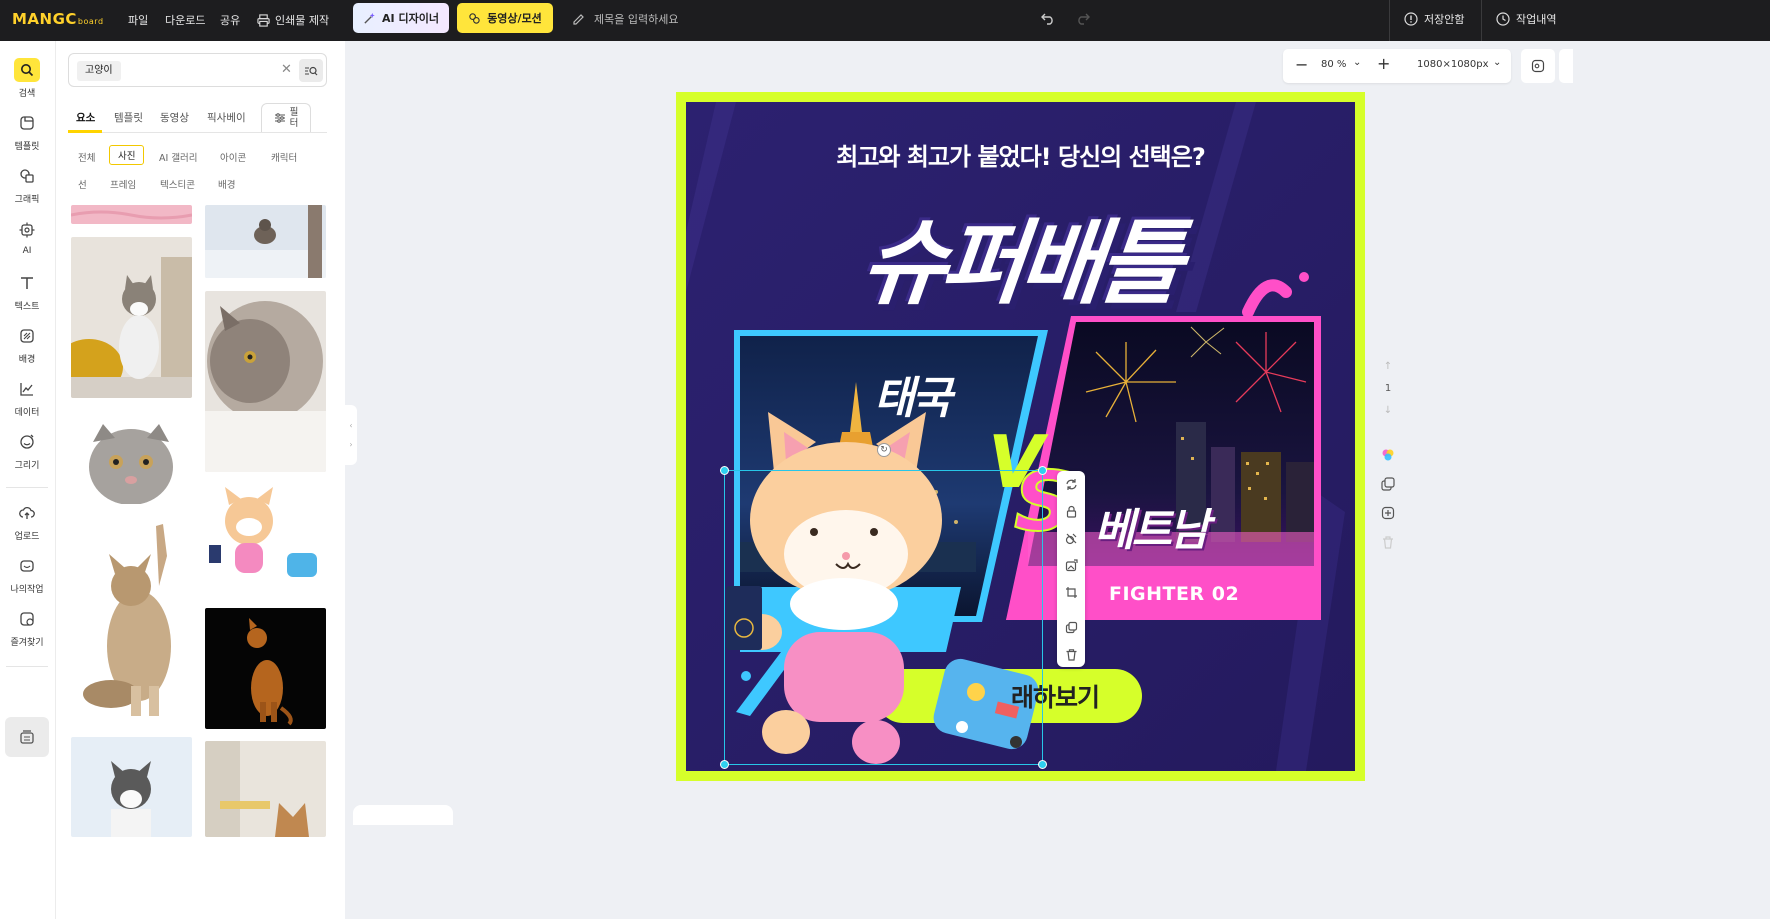 The height and width of the screenshot is (919, 1770). Describe the element at coordinates (27, 283) in the screenshot. I see `text-t-icon` at that location.